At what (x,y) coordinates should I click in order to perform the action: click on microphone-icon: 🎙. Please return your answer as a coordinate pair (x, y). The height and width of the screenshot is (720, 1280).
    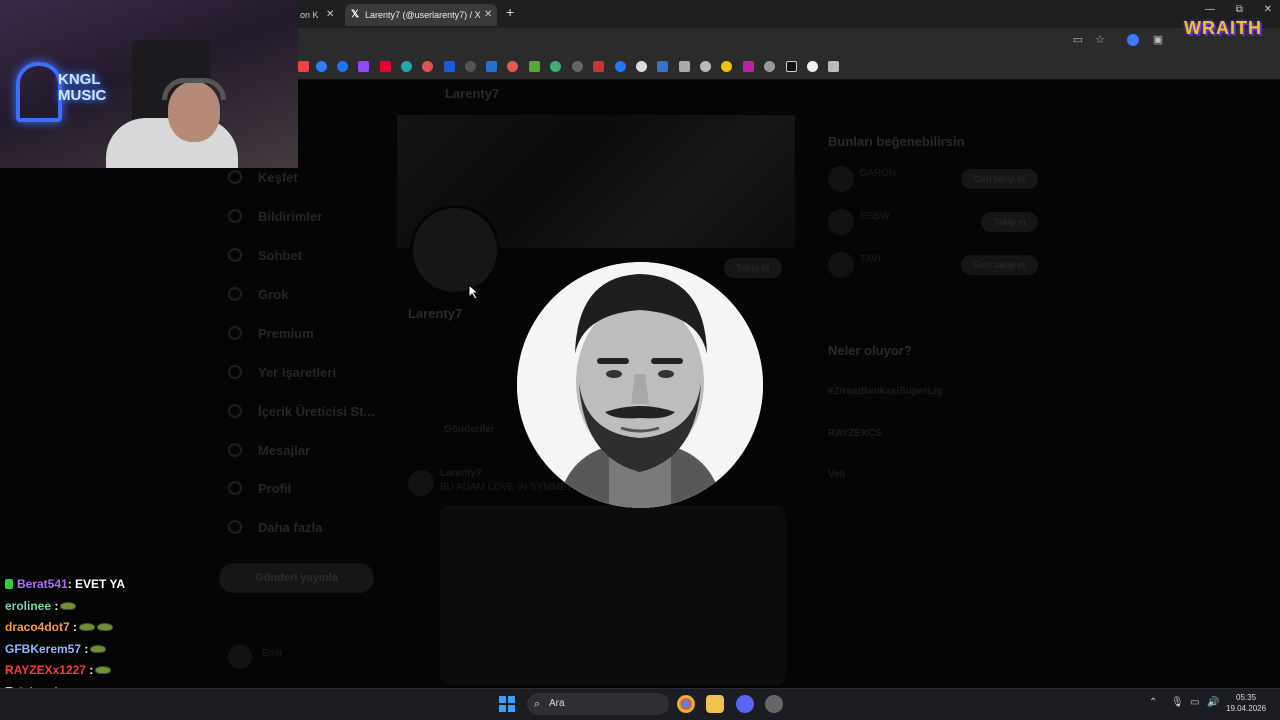
    Looking at the image, I should click on (1177, 702).